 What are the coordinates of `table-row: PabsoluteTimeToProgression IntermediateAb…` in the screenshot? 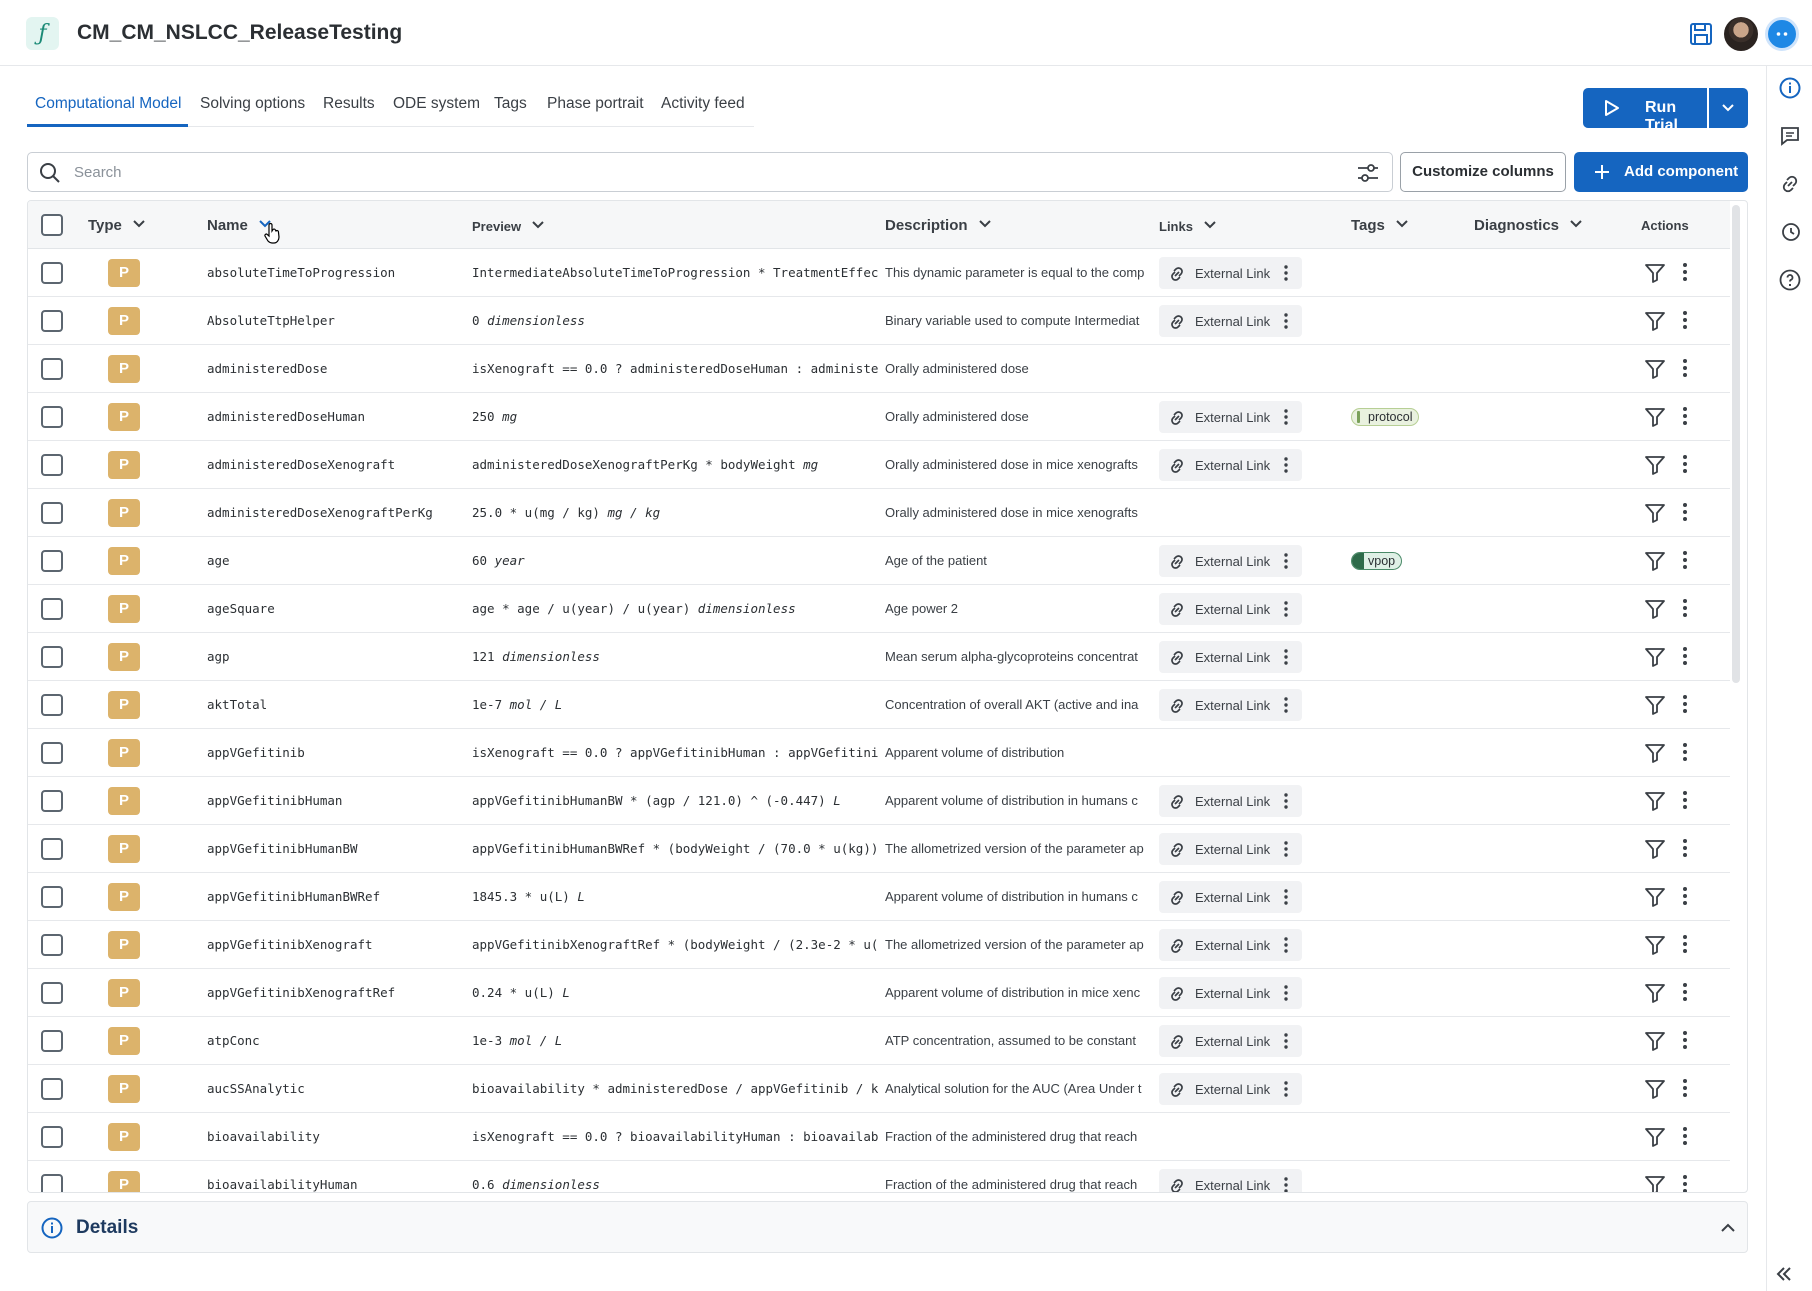 It's located at (879, 273).